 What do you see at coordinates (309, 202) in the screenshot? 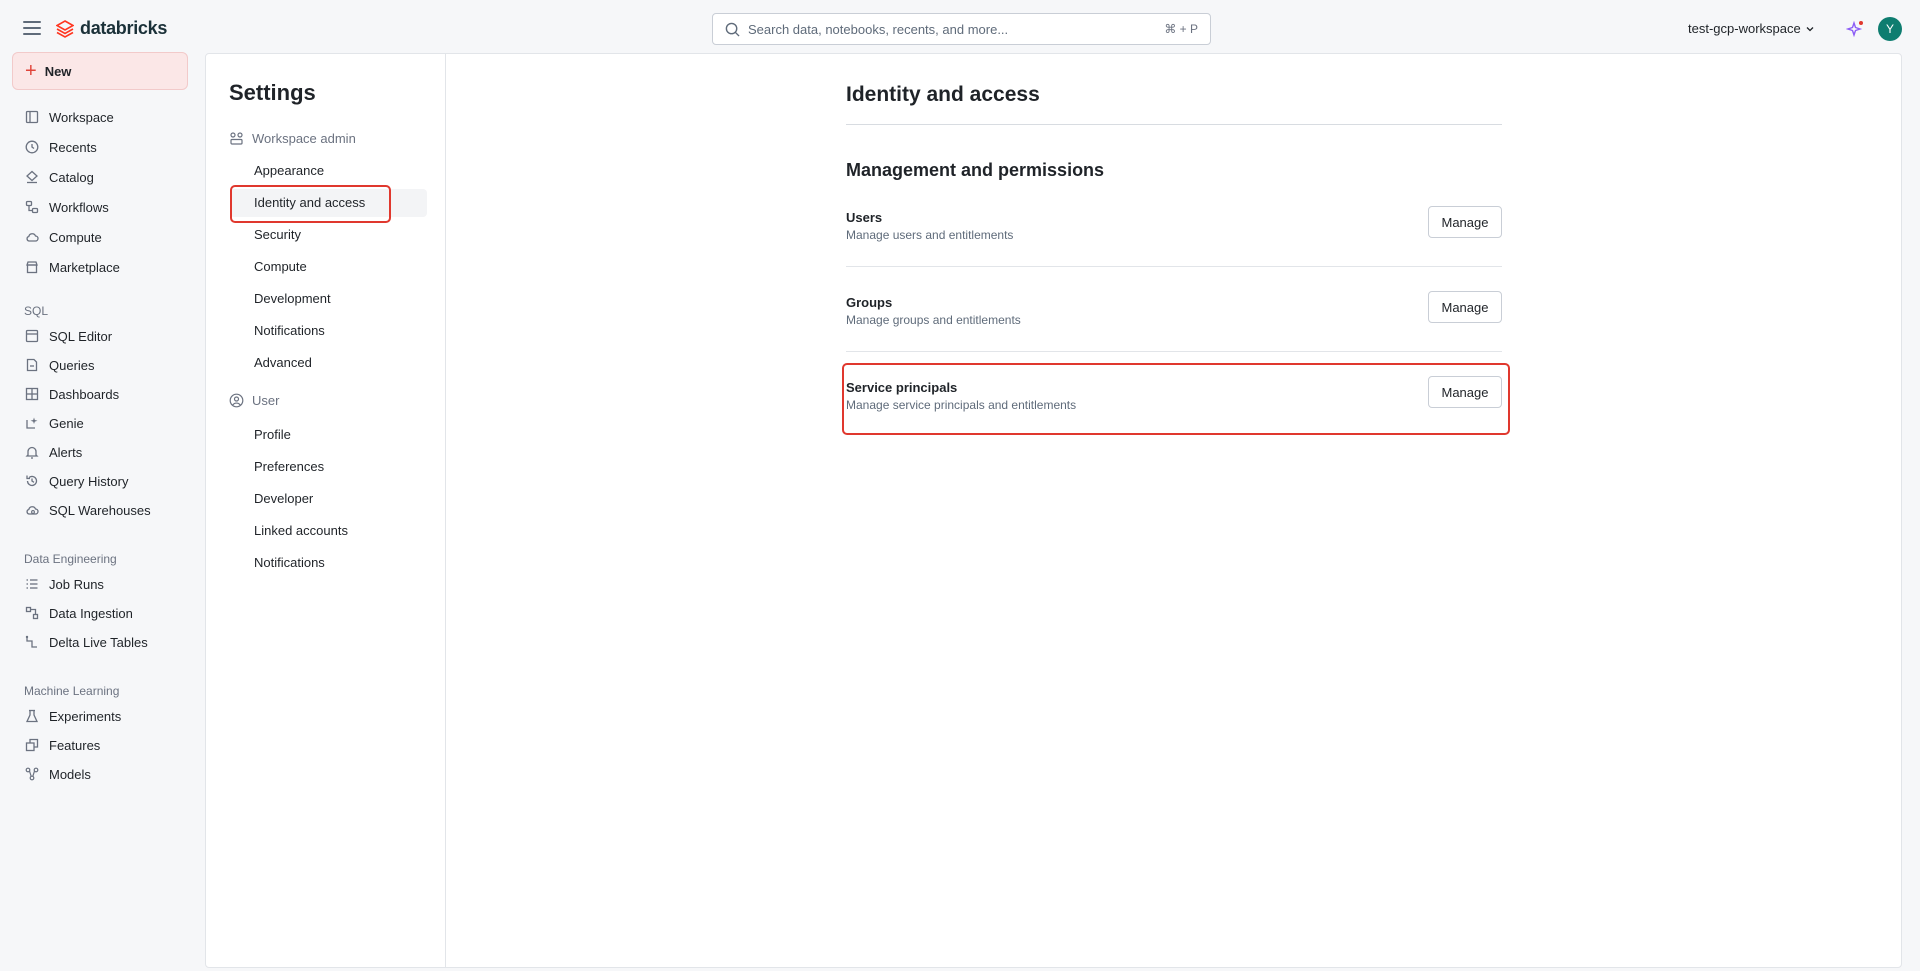
I see `settings-item-identity-and-access: Identity and access` at bounding box center [309, 202].